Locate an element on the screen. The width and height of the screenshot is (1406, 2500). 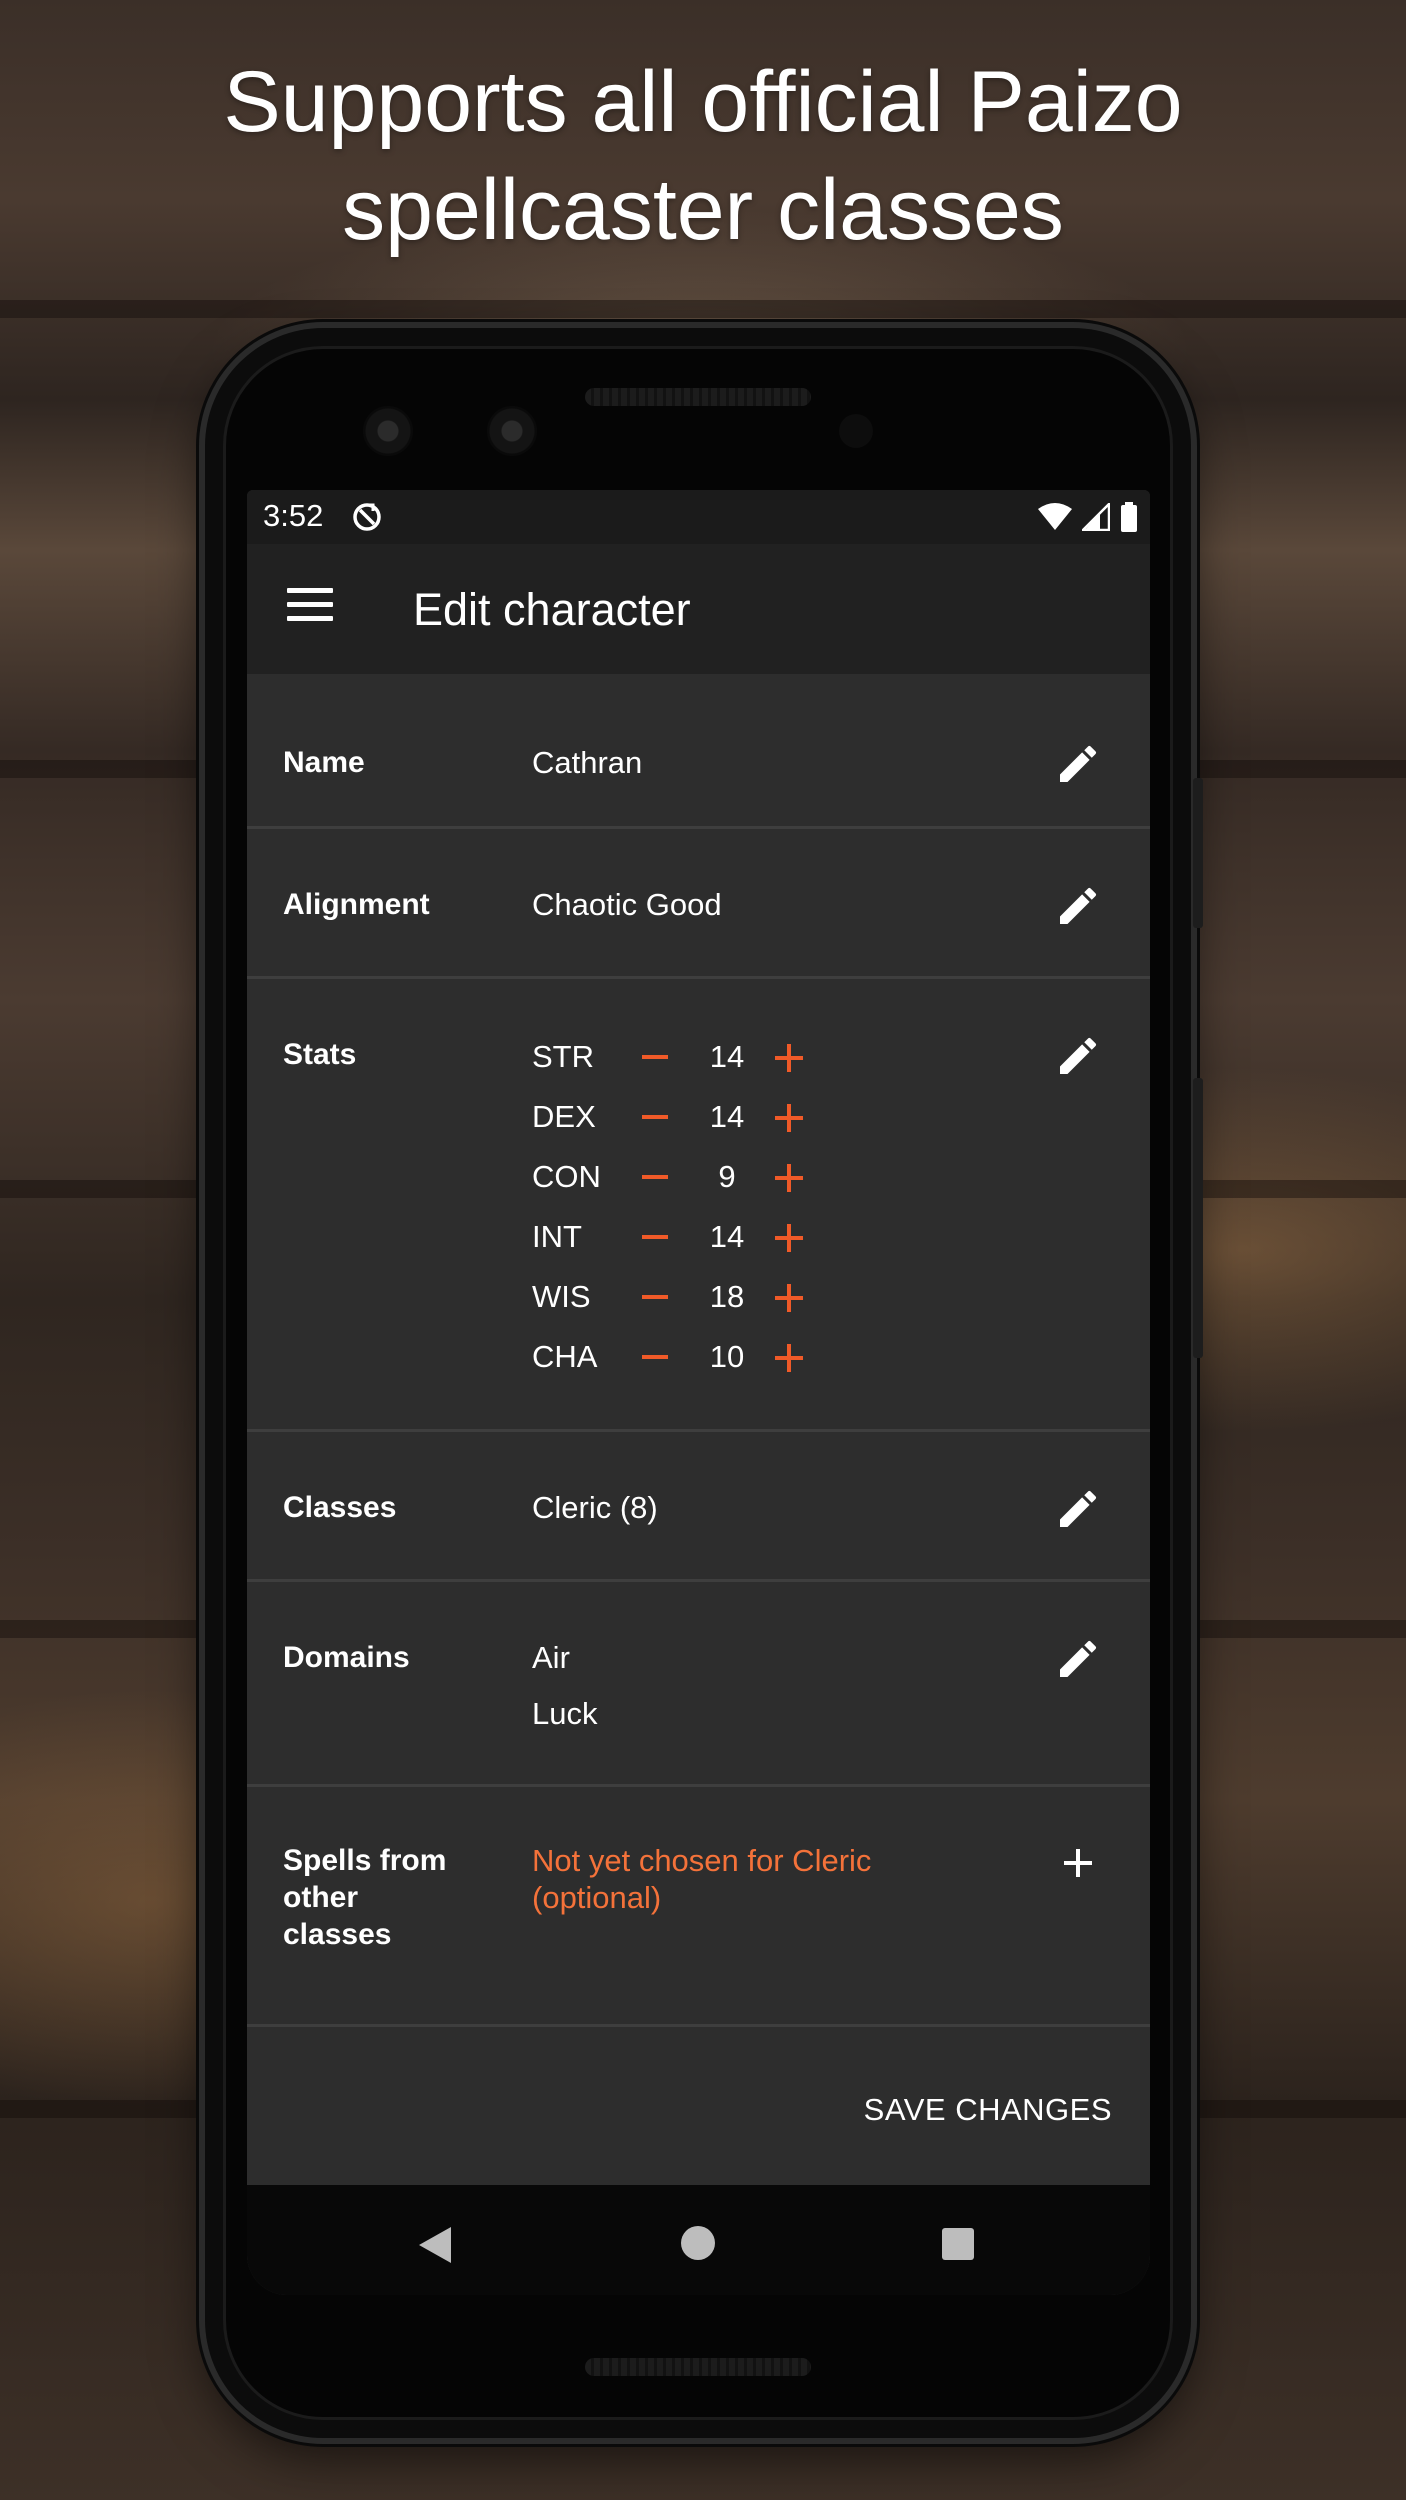
increment-cha-icon is located at coordinates (789, 1358).